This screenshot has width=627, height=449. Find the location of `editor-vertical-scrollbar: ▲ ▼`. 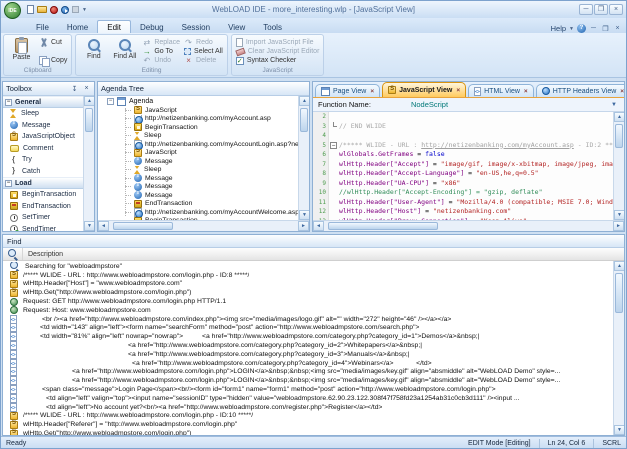

editor-vertical-scrollbar: ▲ ▼ is located at coordinates (618, 166).